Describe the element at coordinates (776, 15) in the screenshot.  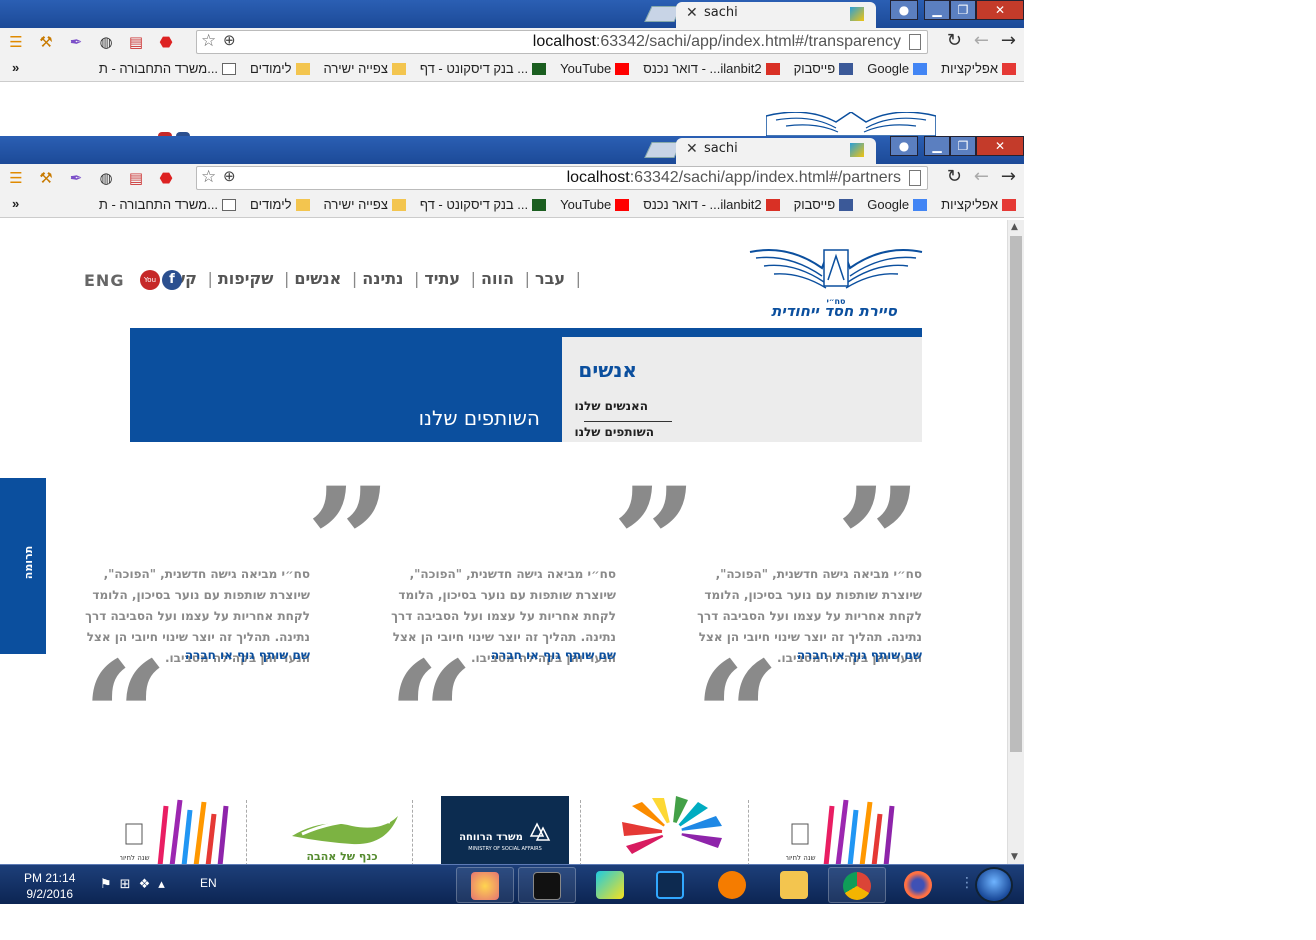
I see `window1-tab: ✕ sachi` at that location.